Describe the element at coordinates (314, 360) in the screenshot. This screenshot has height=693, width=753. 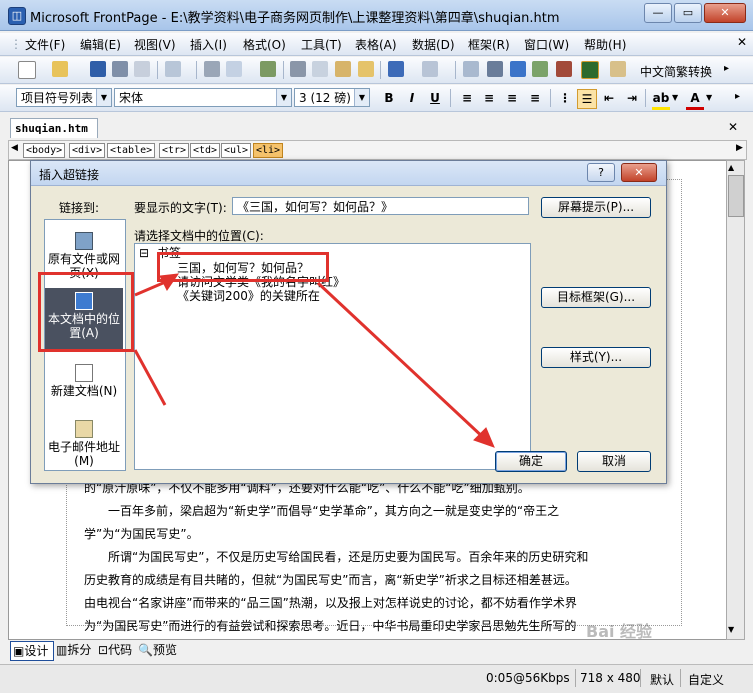
I see `annotation-arrows` at that location.